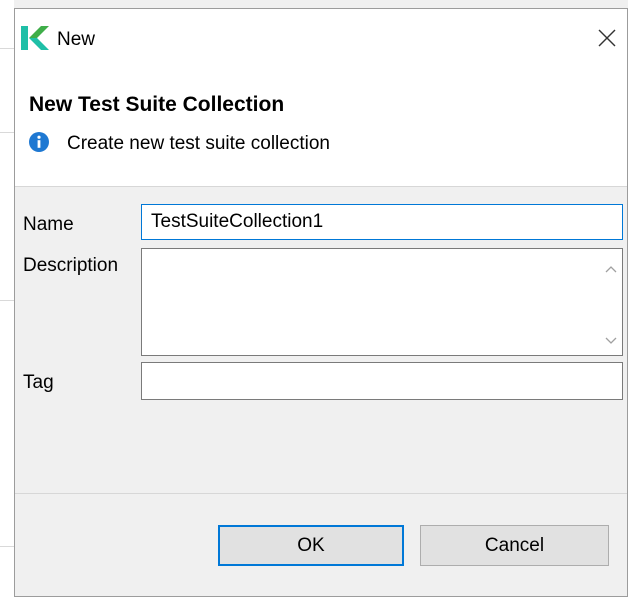  Describe the element at coordinates (157, 104) in the screenshot. I see `dialog-heading: New Test Suite Collection` at that location.